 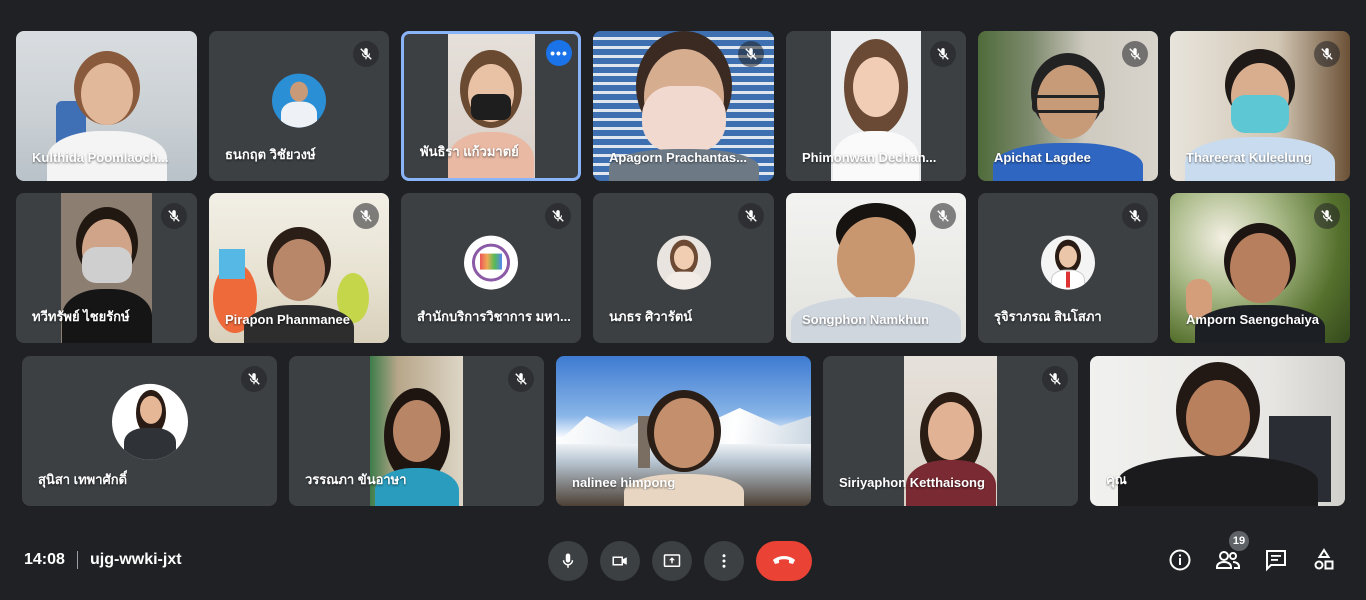 What do you see at coordinates (1042, 157) in the screenshot?
I see `participant-name: Apichat Lagdee` at bounding box center [1042, 157].